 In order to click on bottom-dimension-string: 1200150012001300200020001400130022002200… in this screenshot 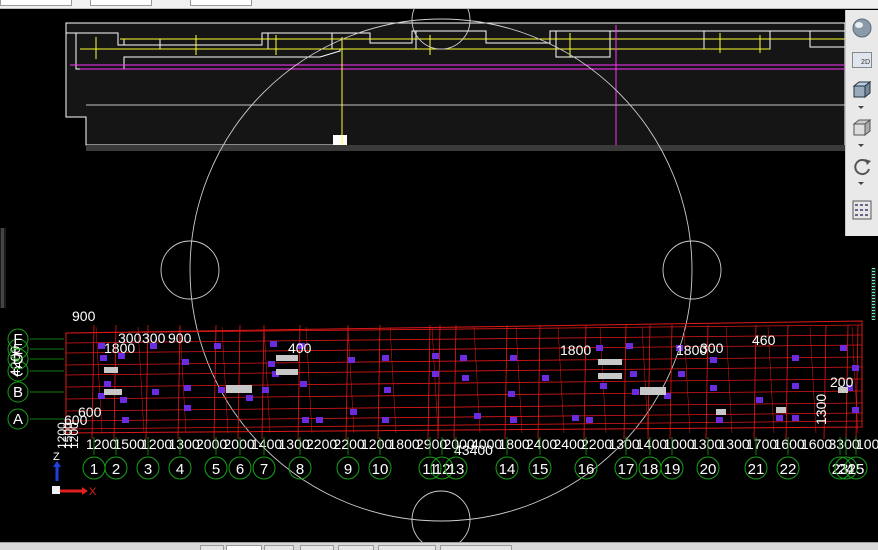, I will do `click(482, 444)`.